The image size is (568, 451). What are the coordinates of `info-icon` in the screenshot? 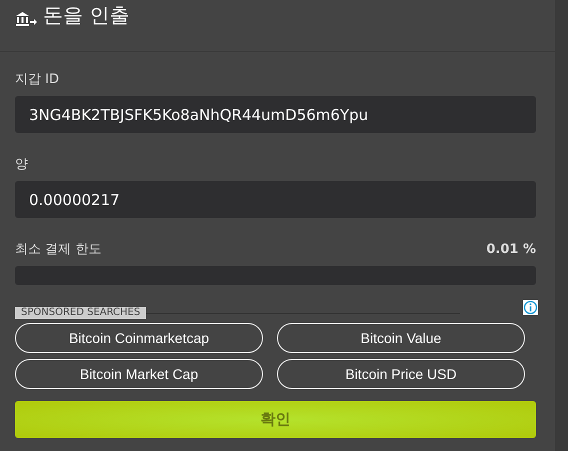 It's located at (530, 307).